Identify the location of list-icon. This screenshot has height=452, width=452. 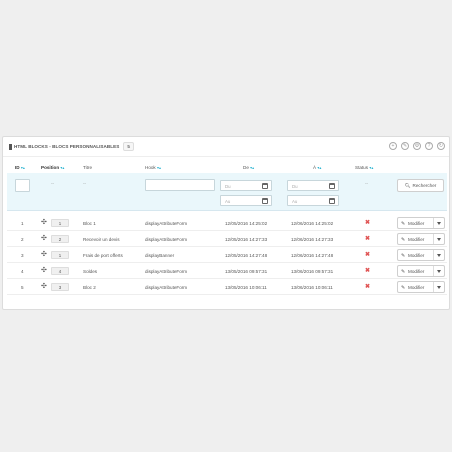
(10, 146).